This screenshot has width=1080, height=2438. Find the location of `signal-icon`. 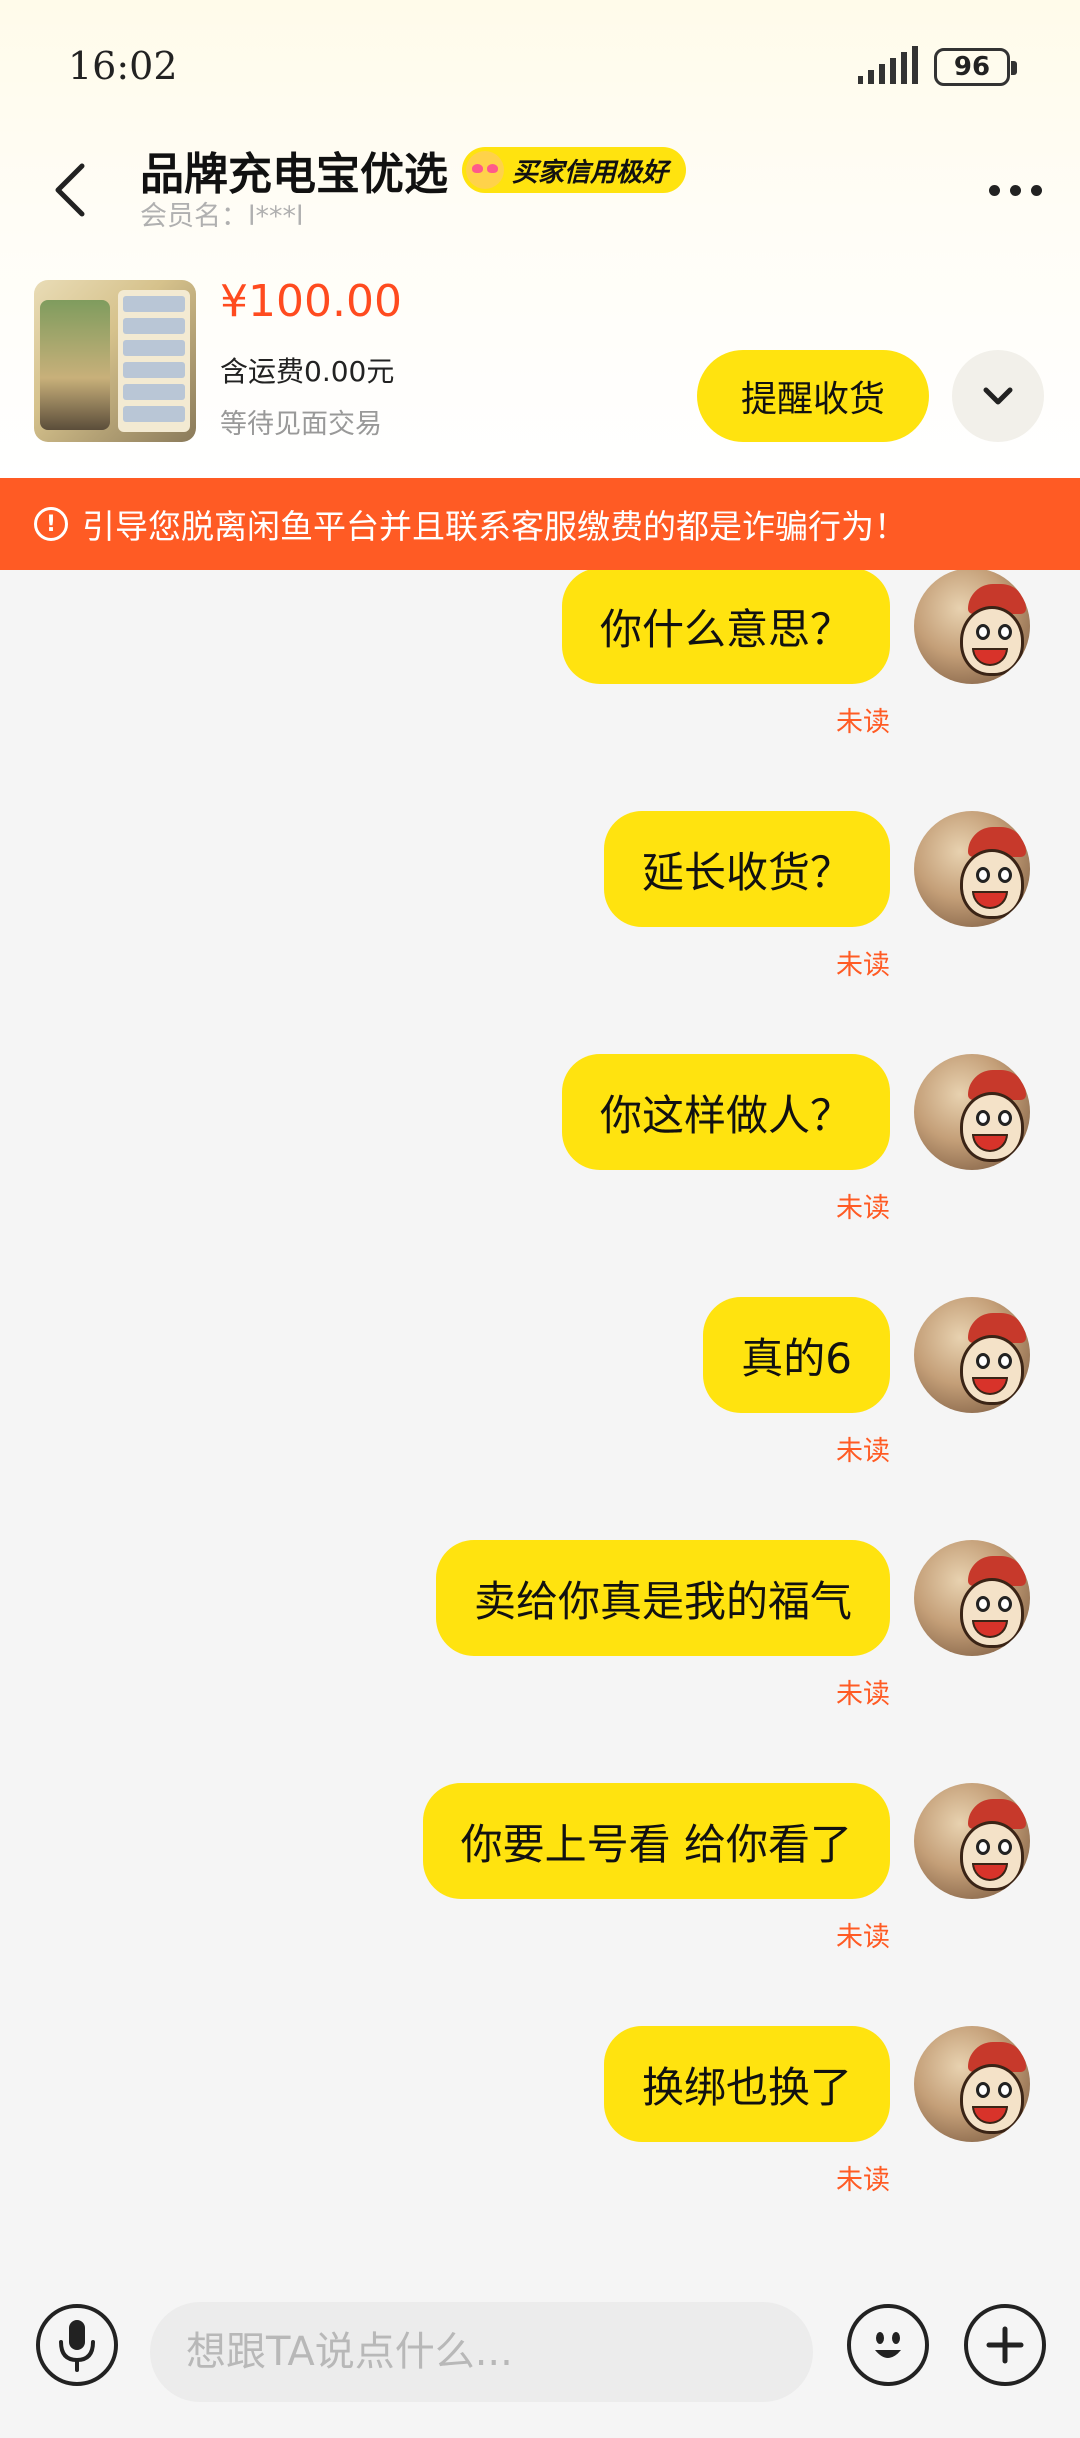

signal-icon is located at coordinates (888, 65).